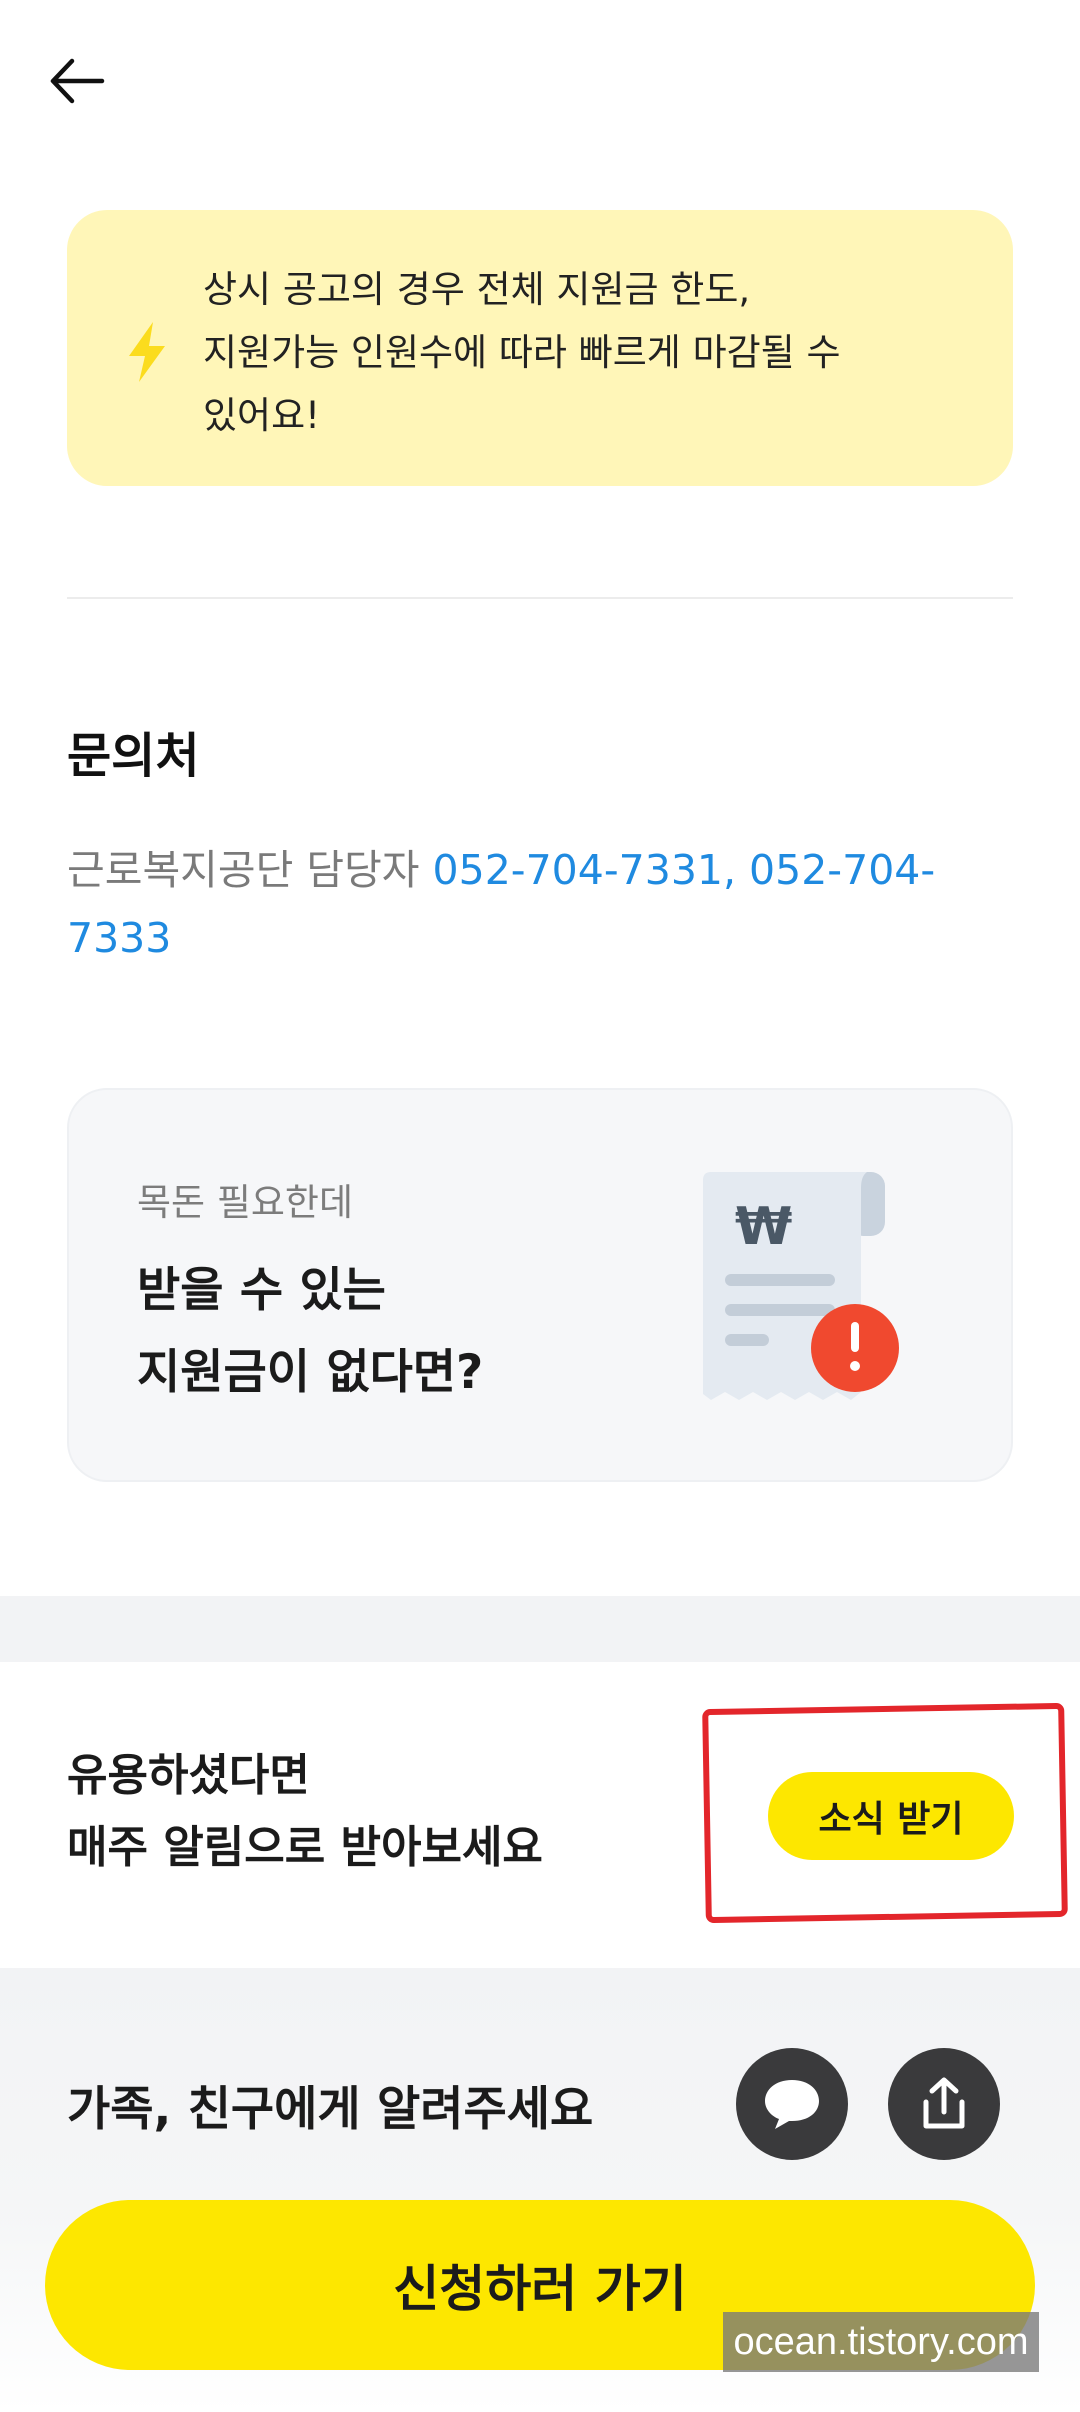 This screenshot has height=2412, width=1080. I want to click on notice-line: 상시 공고의 경우 전체 지원금 한도,, so click(477, 289).